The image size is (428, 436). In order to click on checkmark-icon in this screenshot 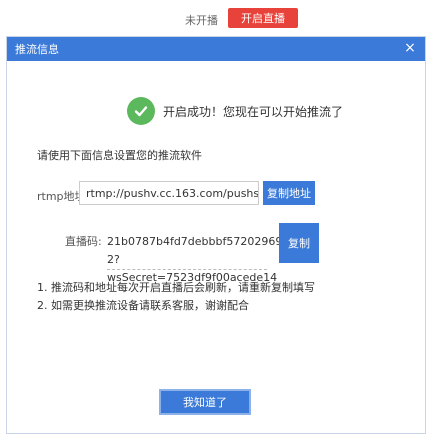, I will do `click(141, 111)`.